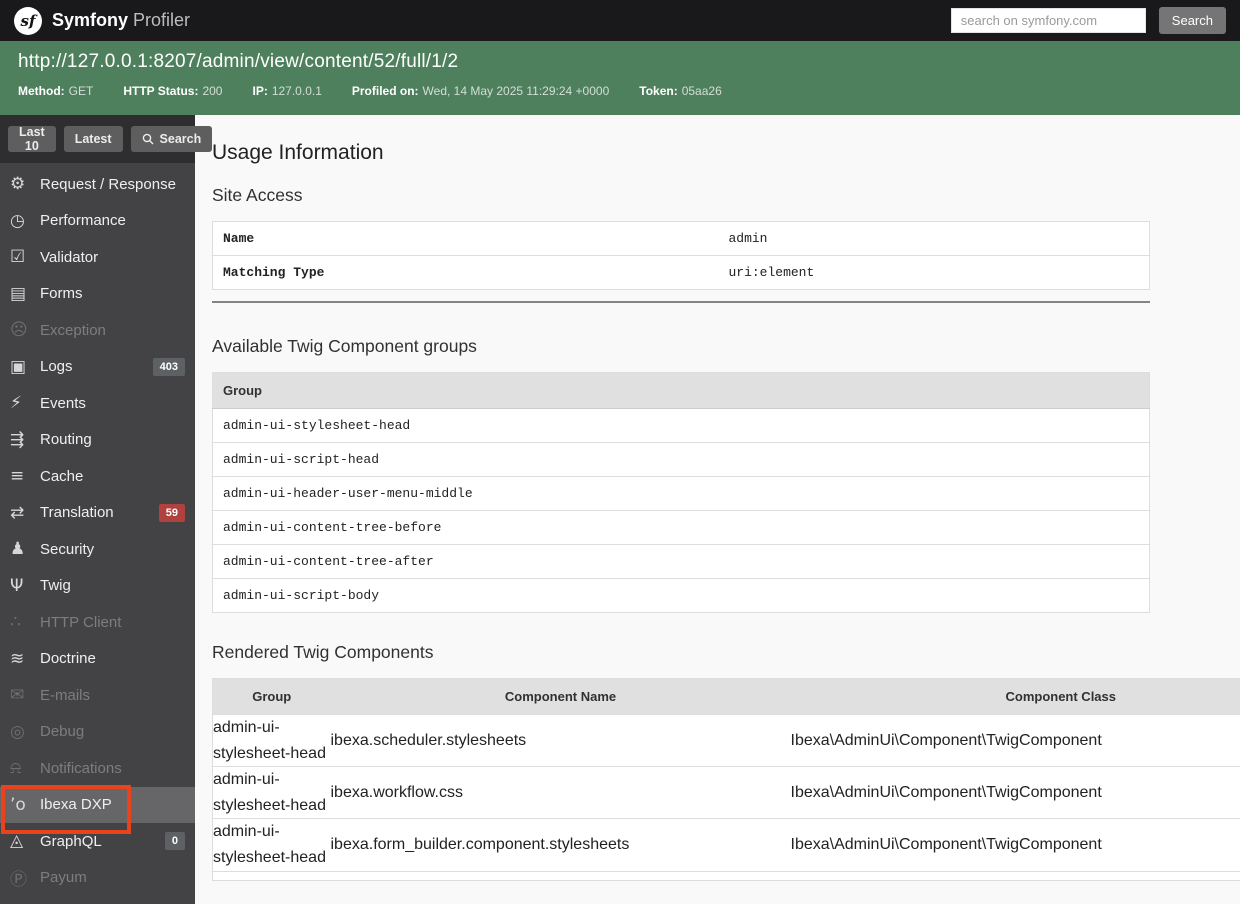 The image size is (1240, 904). Describe the element at coordinates (18, 366) in the screenshot. I see `log-book-icon: ▣` at that location.